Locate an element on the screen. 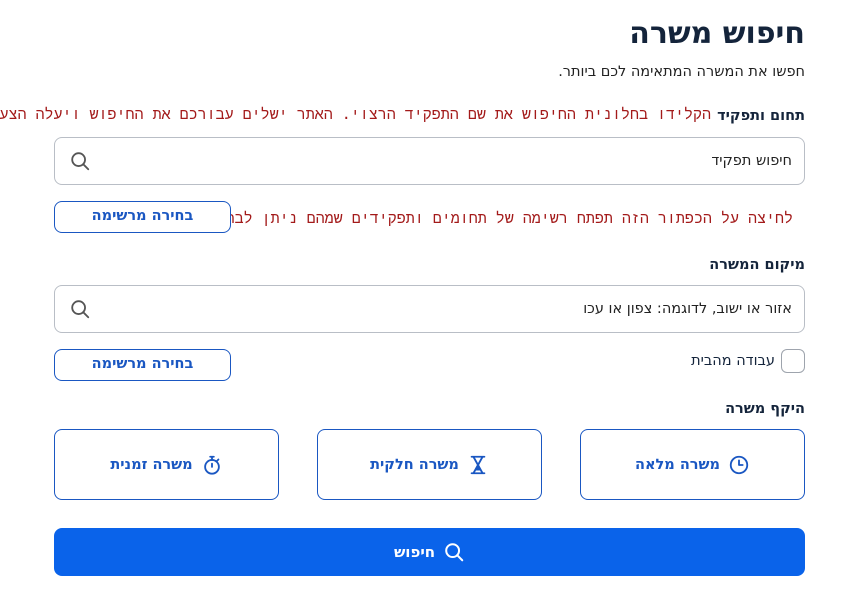  scope-option-temporary: משרה זמנית is located at coordinates (167, 464).